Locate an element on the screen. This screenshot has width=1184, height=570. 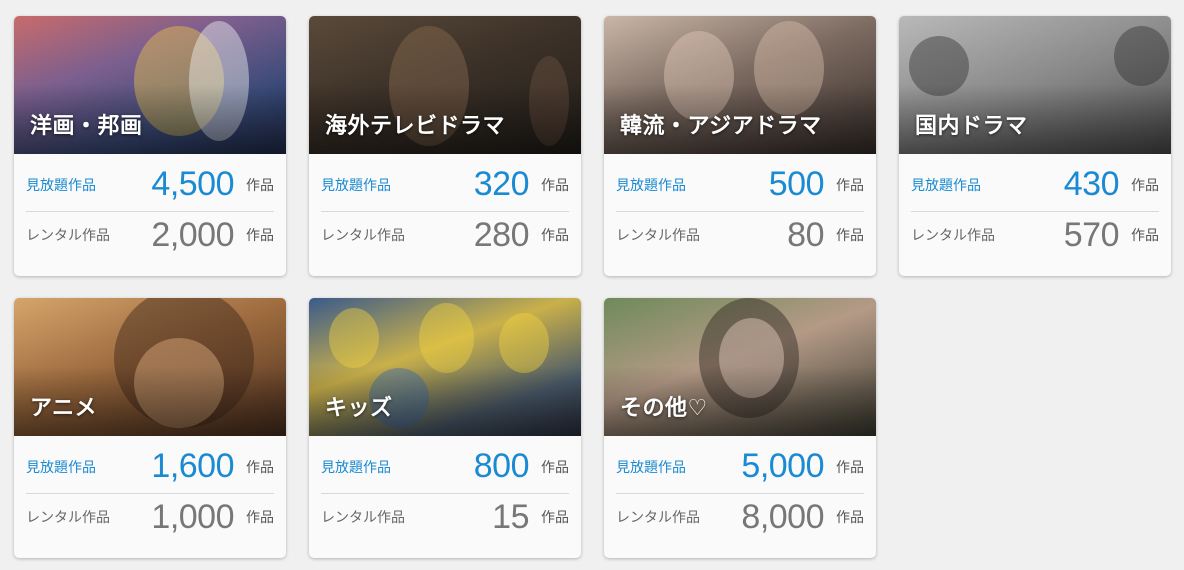
category-card-movies: 洋画・邦画 見放題作品 4,500 作品 レンタル作品 2,000 作品 is located at coordinates (150, 146).